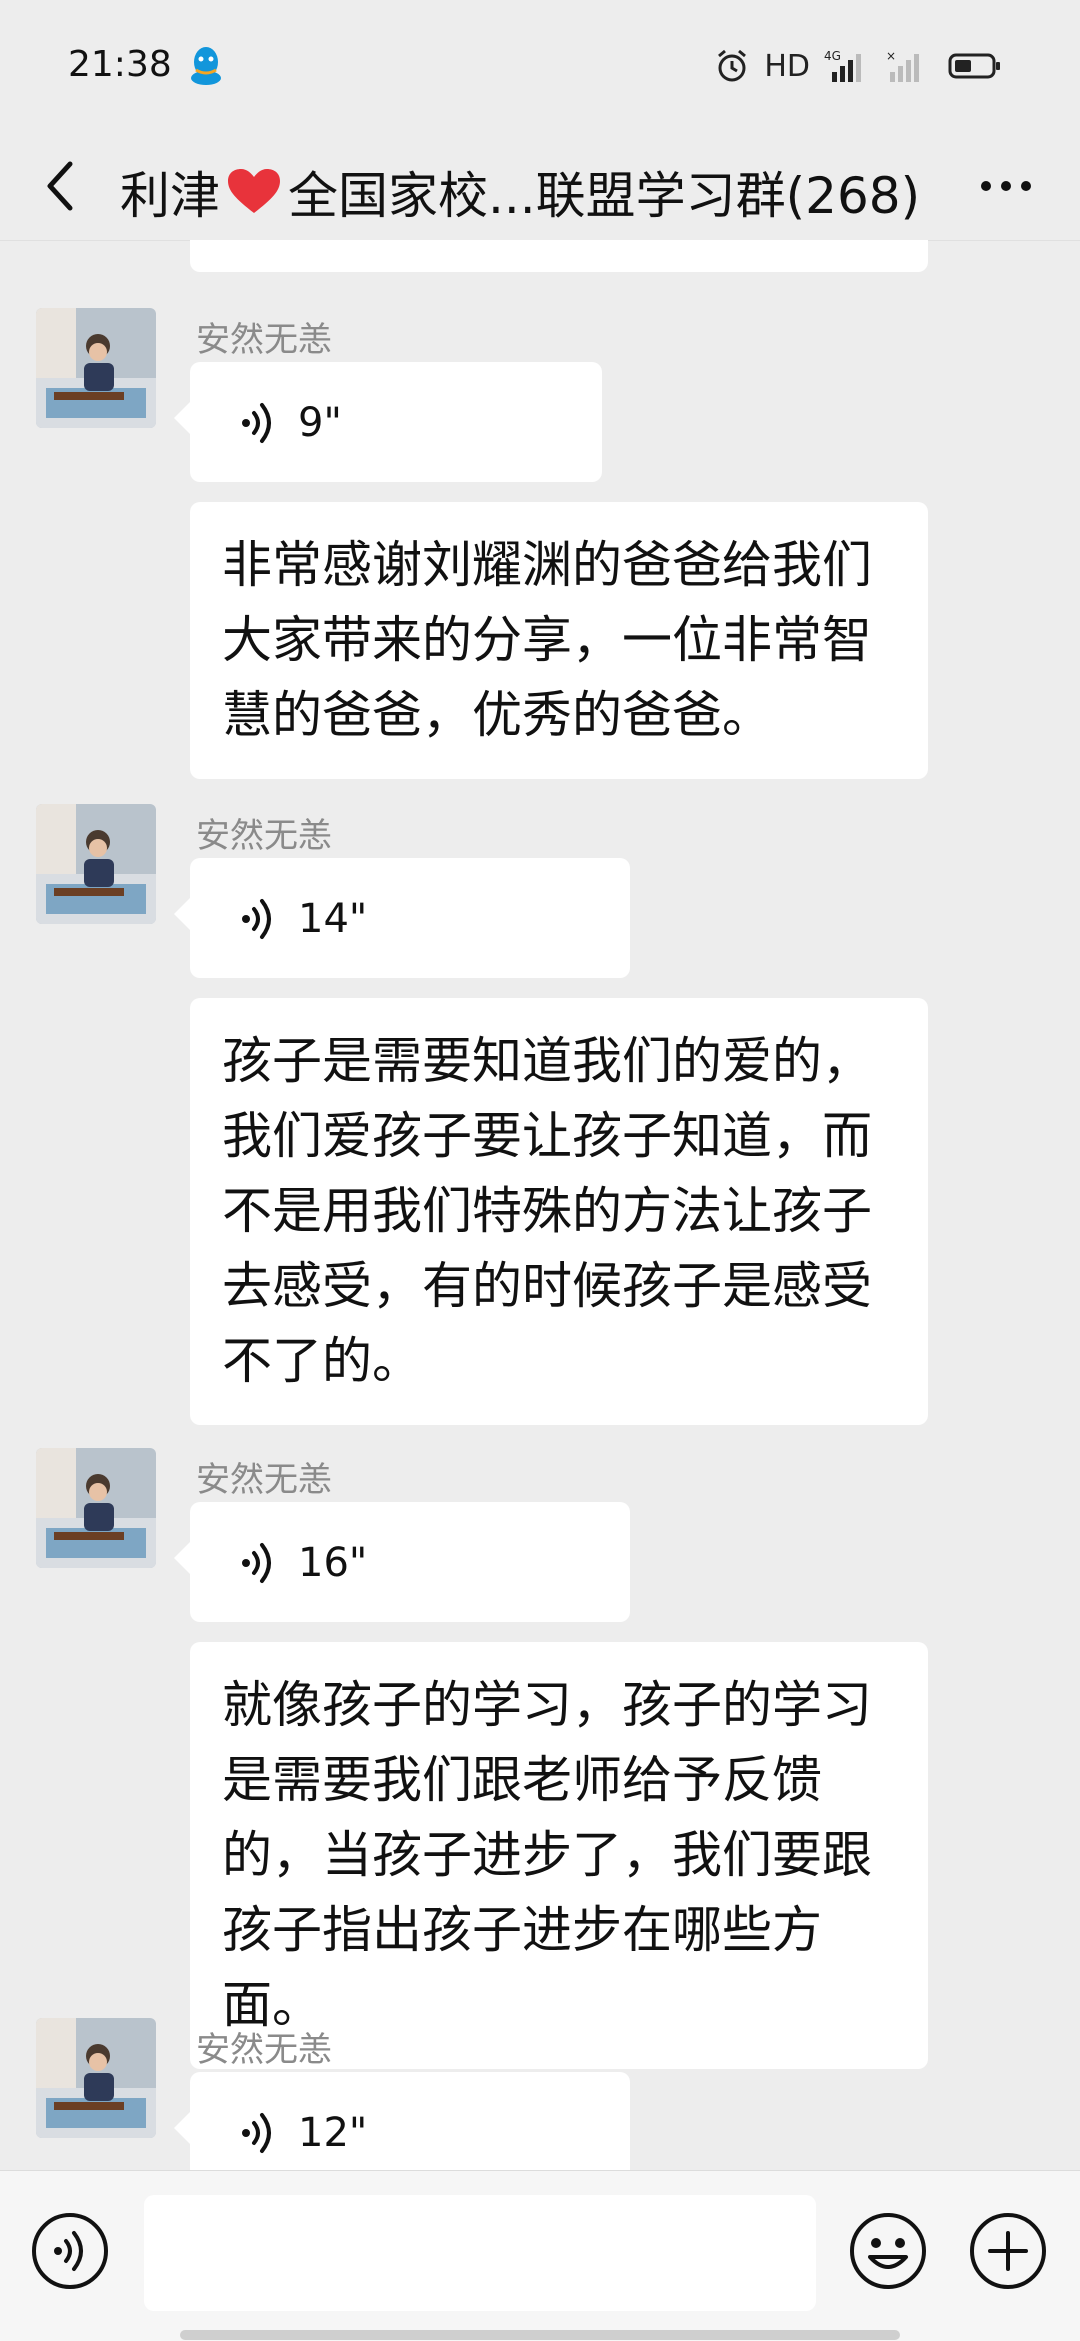 The width and height of the screenshot is (1080, 2341). What do you see at coordinates (254, 191) in the screenshot?
I see `heart-icon` at bounding box center [254, 191].